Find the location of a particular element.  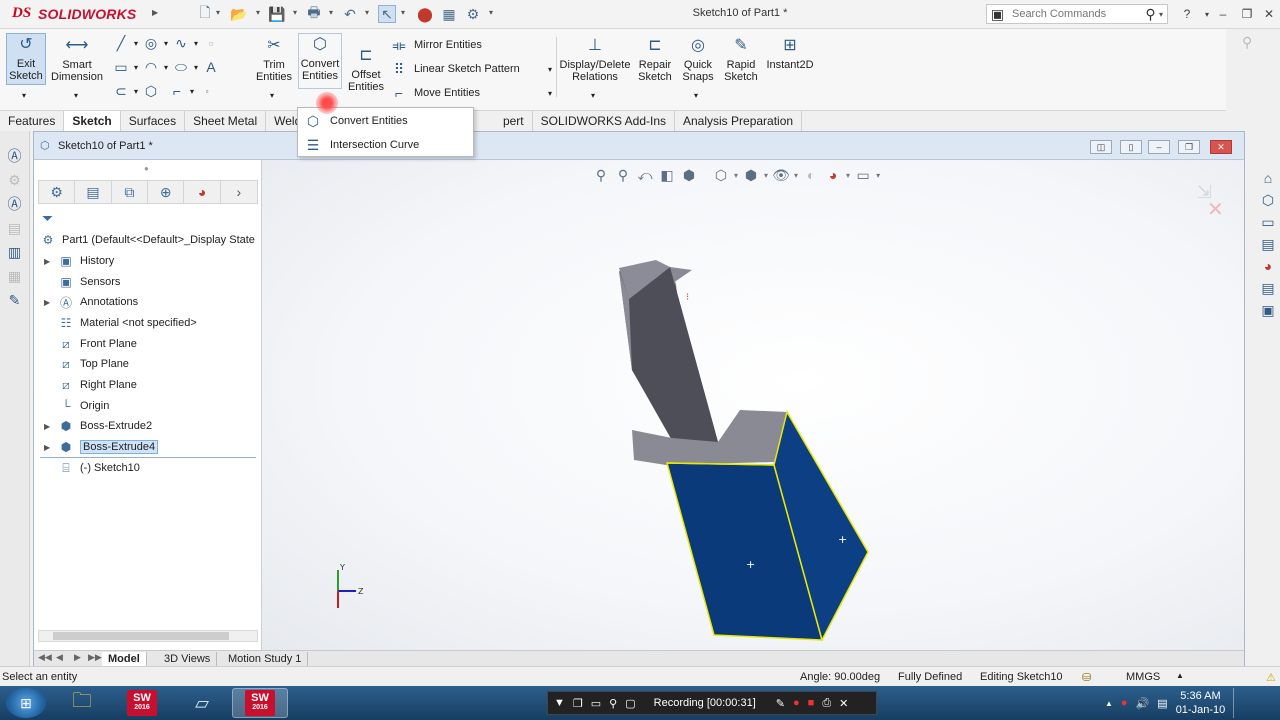

instant2d-button: ⊞ Instant2D is located at coordinates (790, 53).